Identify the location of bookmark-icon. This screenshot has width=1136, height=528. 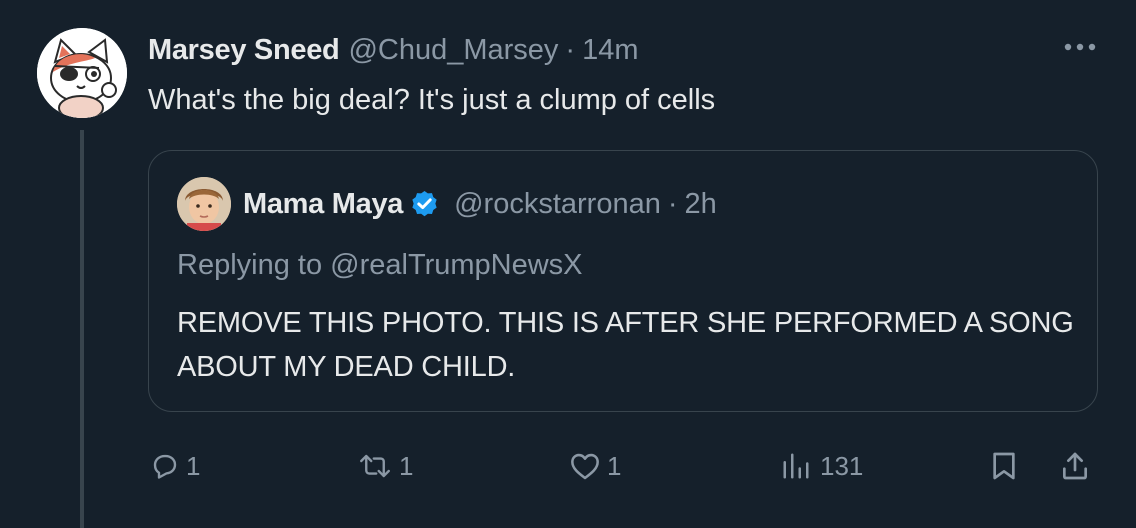
(1004, 466).